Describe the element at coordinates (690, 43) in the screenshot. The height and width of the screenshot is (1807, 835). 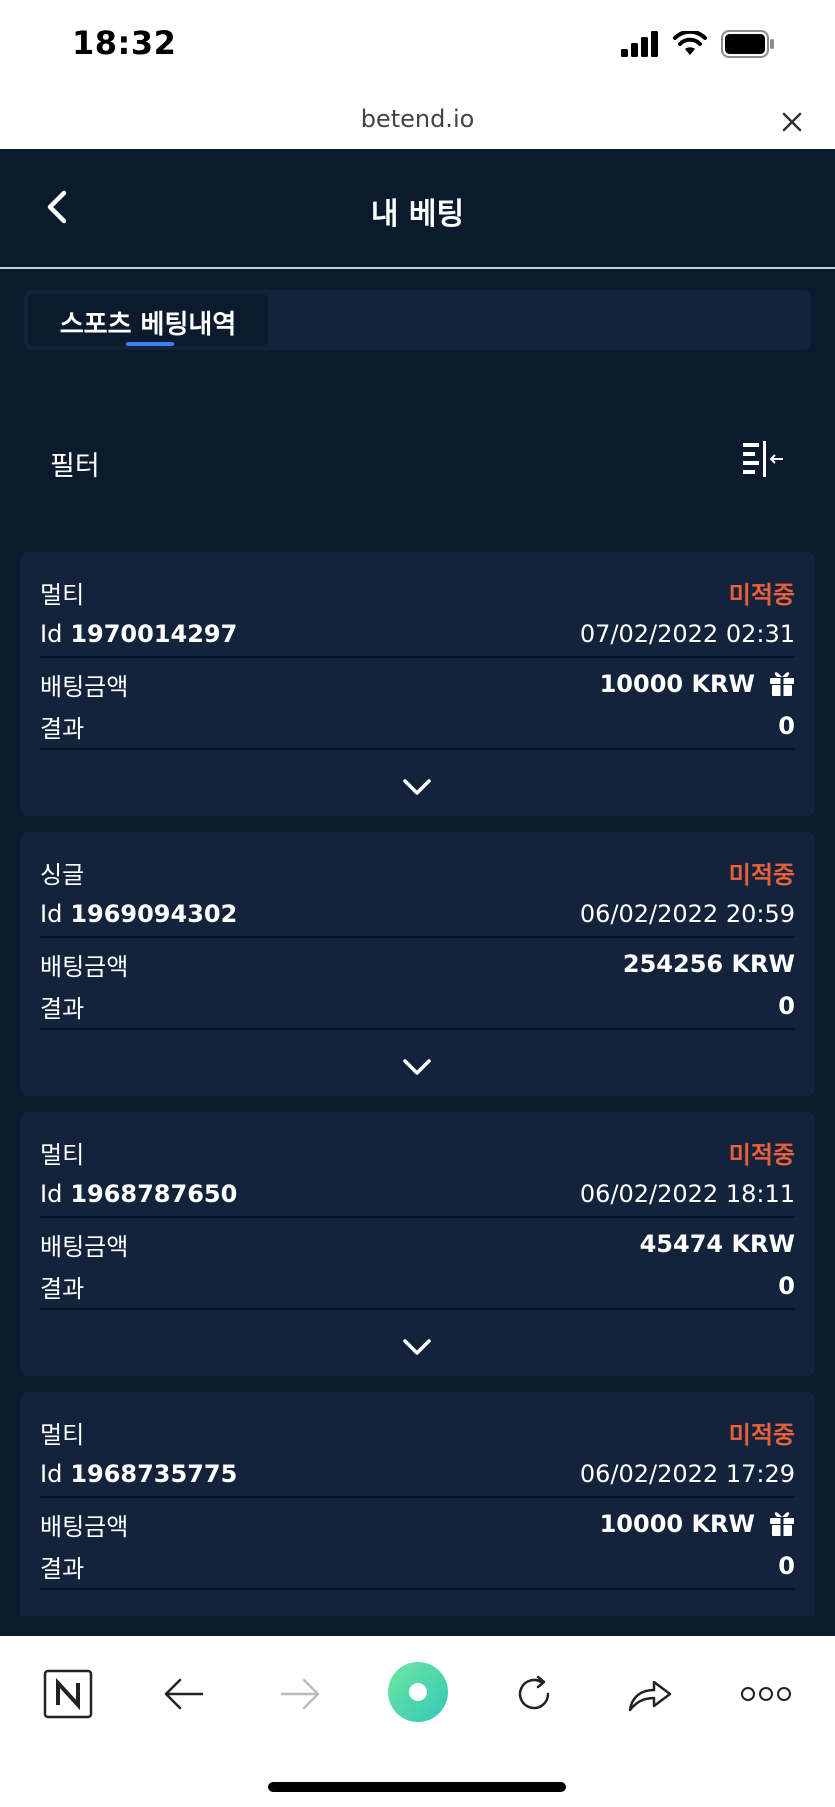
I see `wifi-icon` at that location.